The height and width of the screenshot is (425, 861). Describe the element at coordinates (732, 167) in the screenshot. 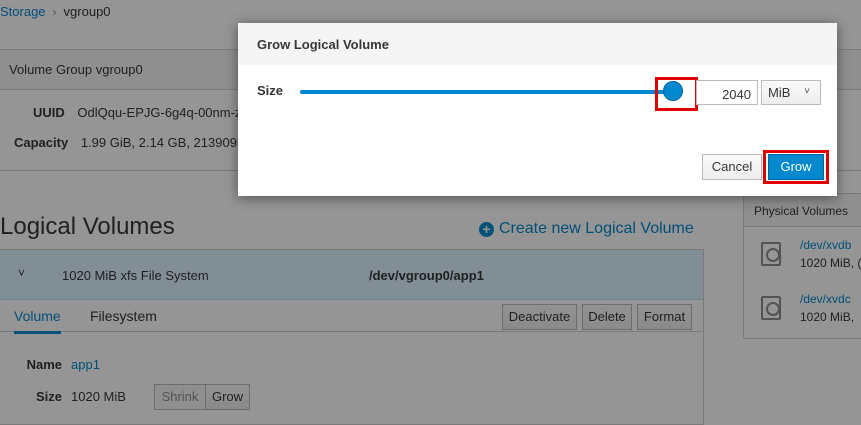

I see `cancel-button: Cancel` at that location.